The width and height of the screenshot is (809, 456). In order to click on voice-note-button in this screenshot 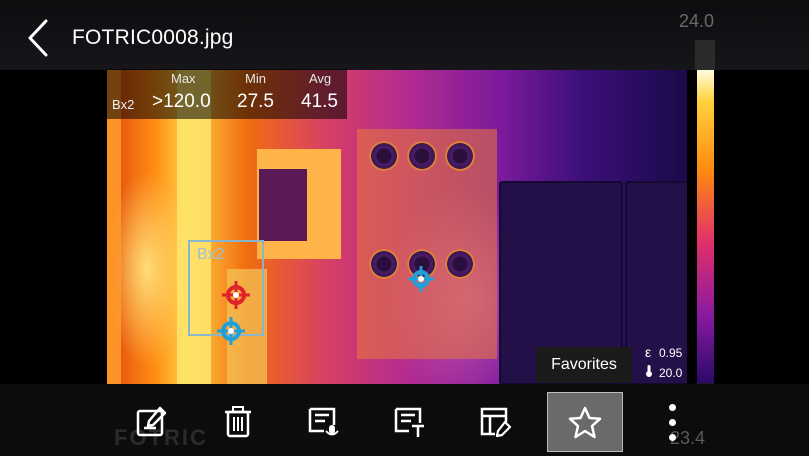, I will do `click(323, 421)`.